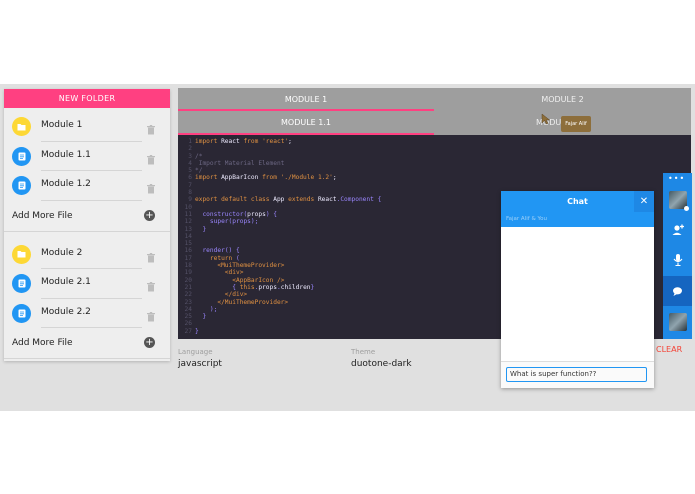  What do you see at coordinates (275, 141) in the screenshot?
I see `code-token: 'react'` at bounding box center [275, 141].